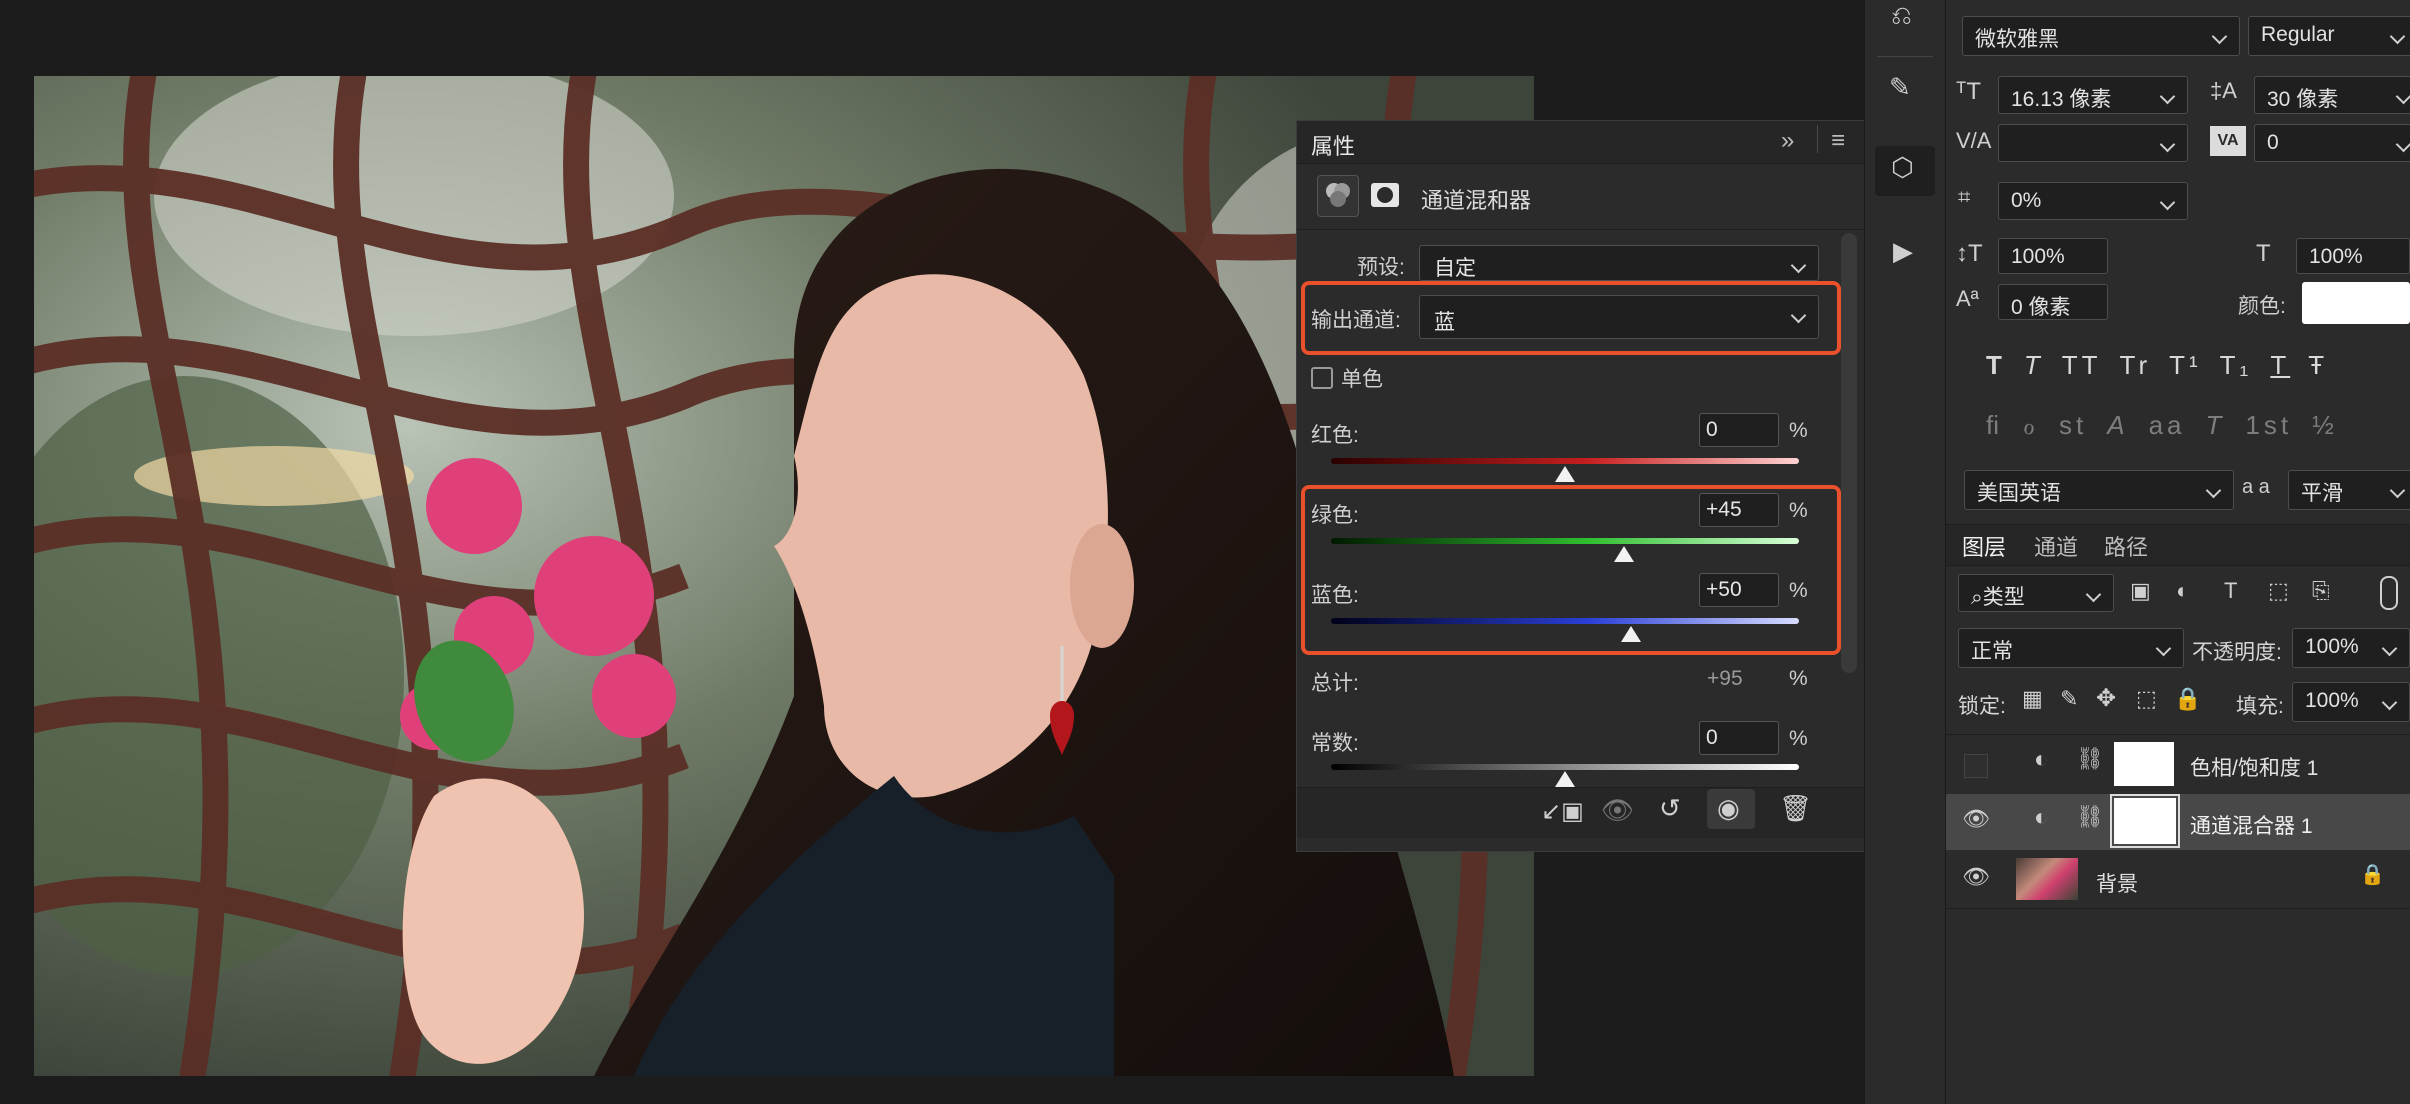 The width and height of the screenshot is (2410, 1104). Describe the element at coordinates (2251, 825) in the screenshot. I see `layer-name: 通道混合器 1` at that location.